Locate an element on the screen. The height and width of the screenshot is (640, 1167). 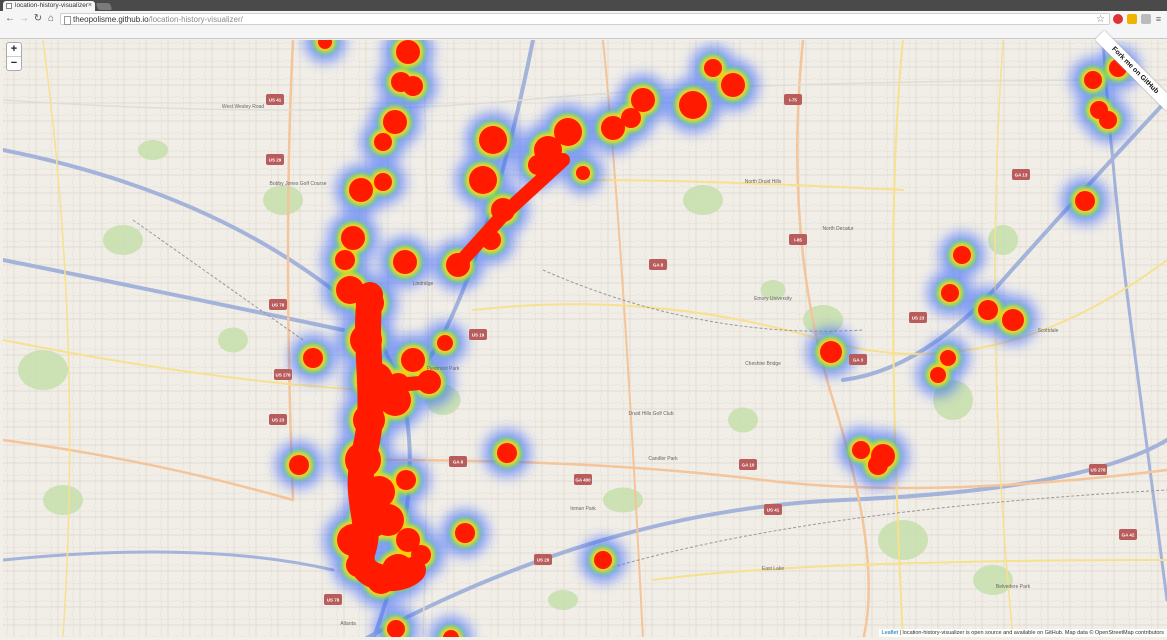
route-shield-label: GA 3 is located at coordinates (858, 360).